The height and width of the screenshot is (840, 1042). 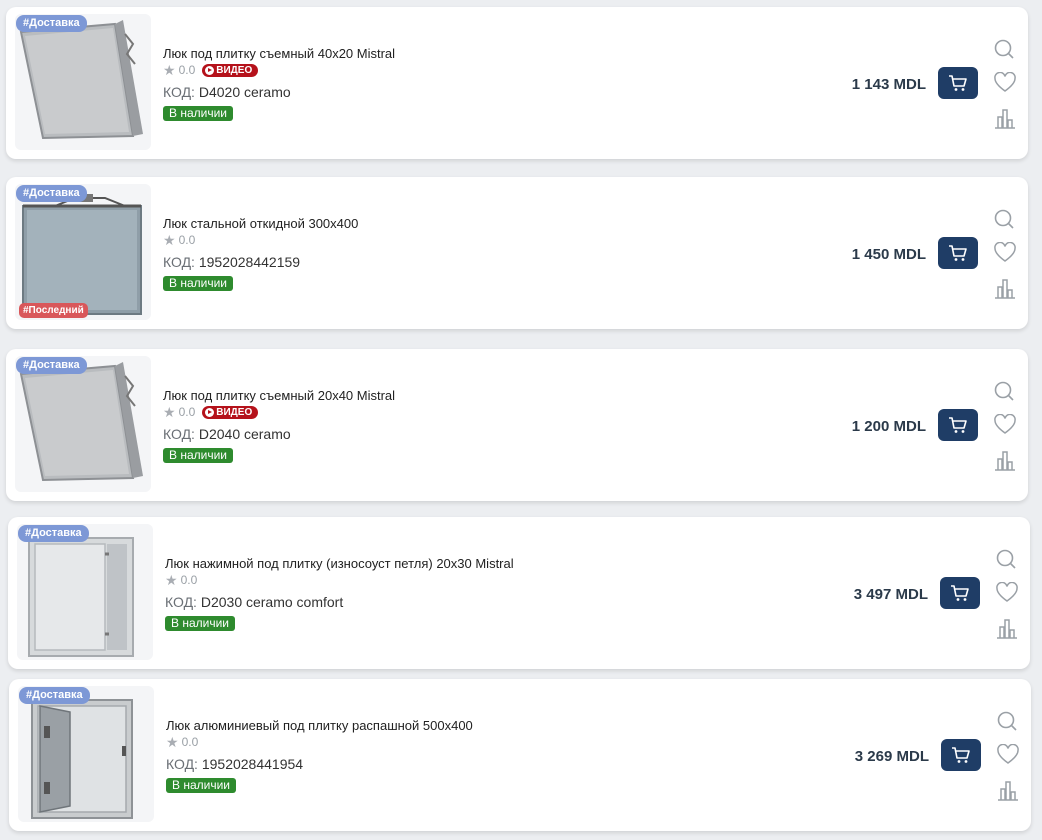 What do you see at coordinates (244, 434) in the screenshot?
I see `code-value: D2040 ceramo` at bounding box center [244, 434].